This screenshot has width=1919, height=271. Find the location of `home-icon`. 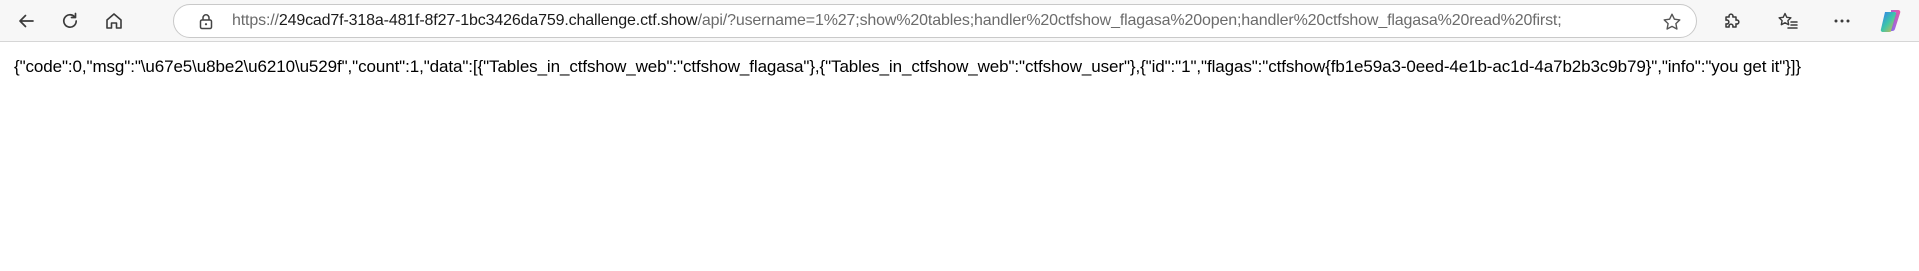

home-icon is located at coordinates (114, 21).